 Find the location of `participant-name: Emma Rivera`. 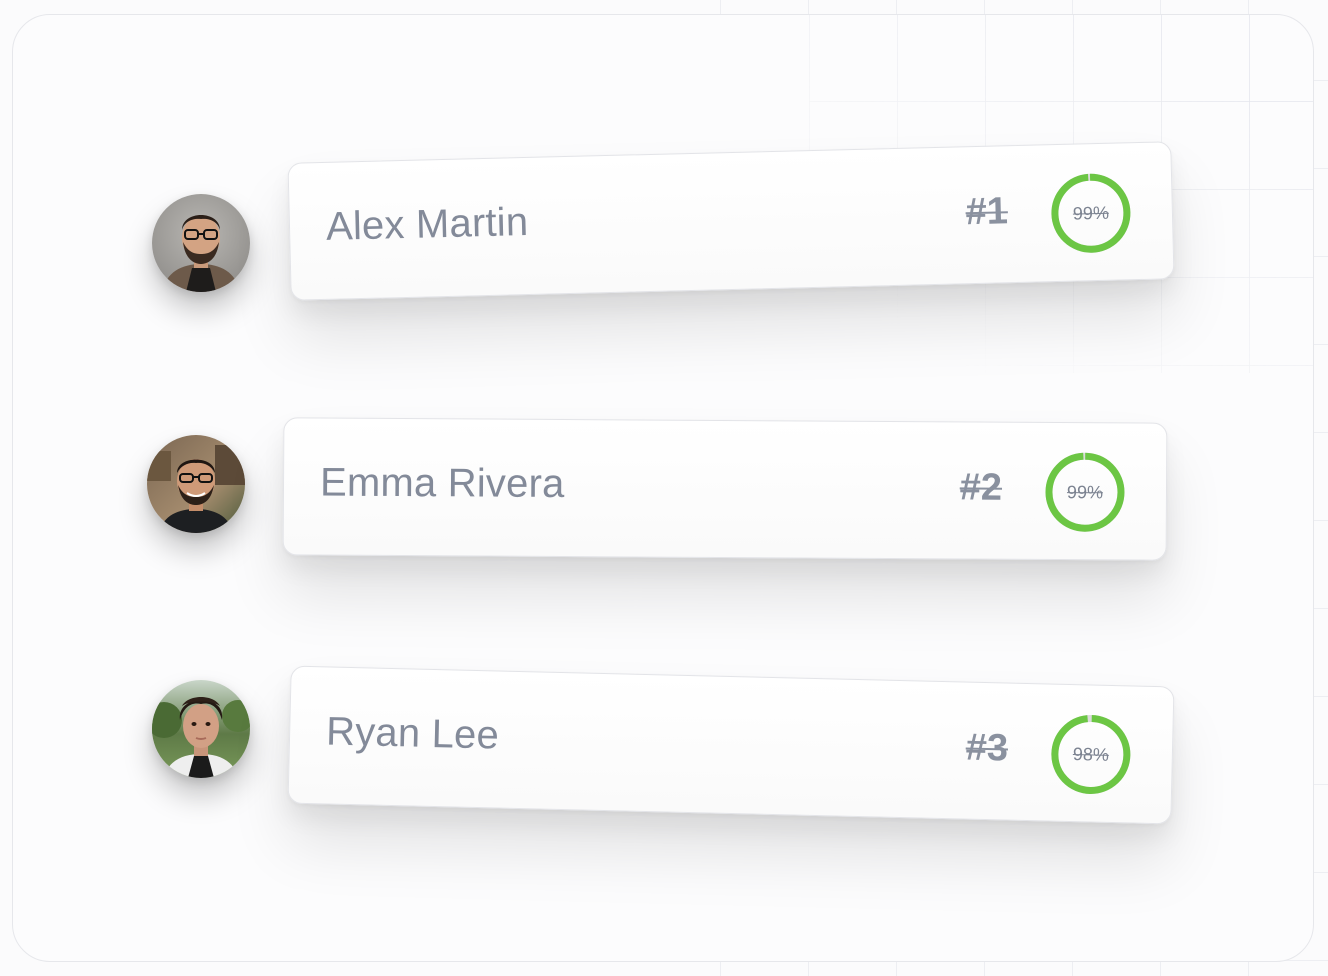

participant-name: Emma Rivera is located at coordinates (442, 483).